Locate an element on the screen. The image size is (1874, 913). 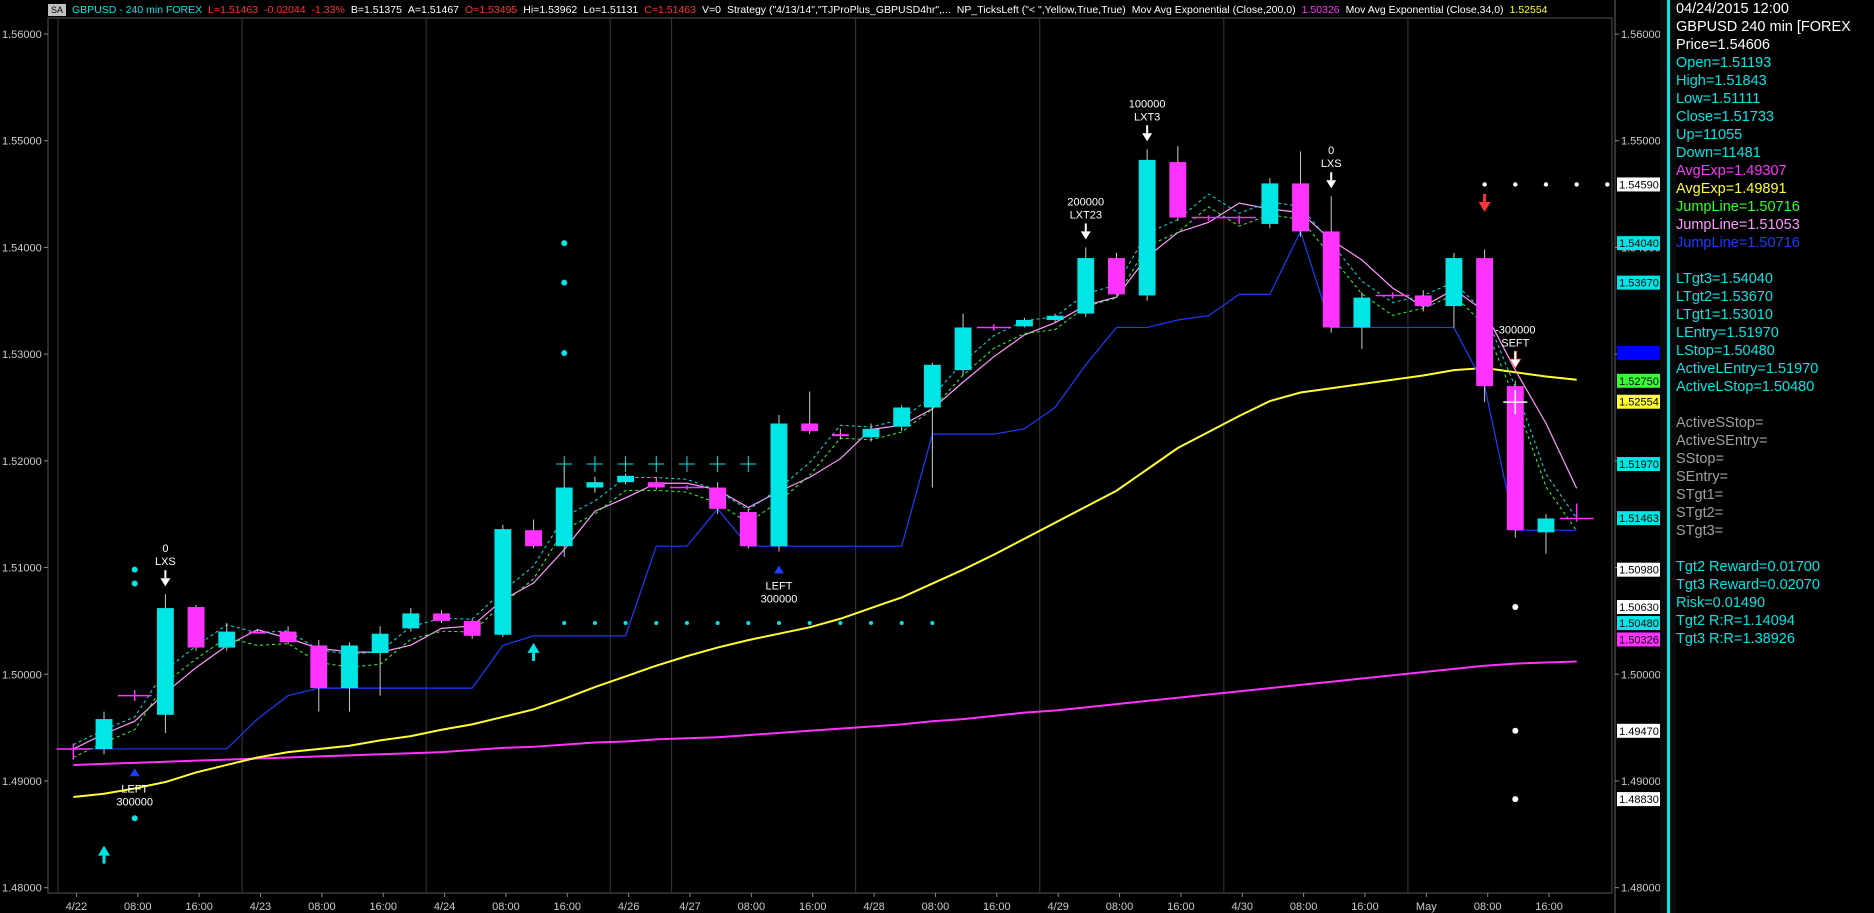
trade-label-top: 100000 is located at coordinates (1147, 104).